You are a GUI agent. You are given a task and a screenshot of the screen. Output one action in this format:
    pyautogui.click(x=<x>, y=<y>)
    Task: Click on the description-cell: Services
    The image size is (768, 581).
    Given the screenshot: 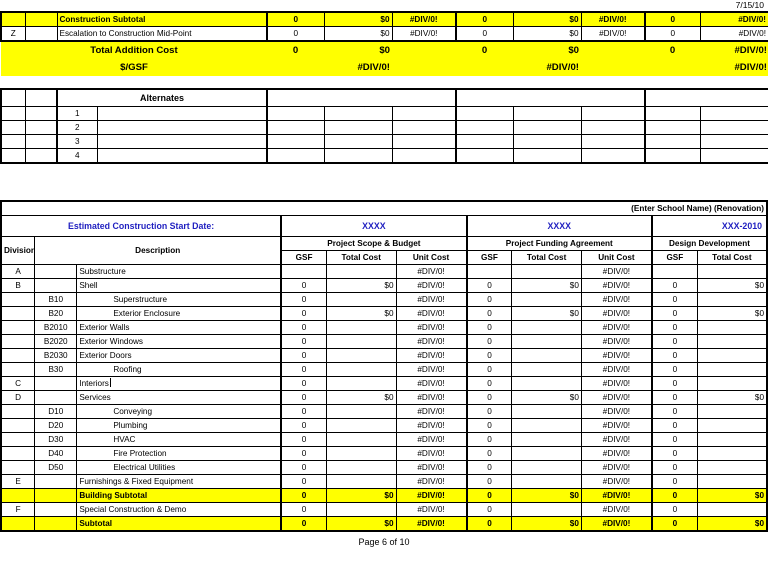 What is the action you would take?
    pyautogui.click(x=179, y=397)
    